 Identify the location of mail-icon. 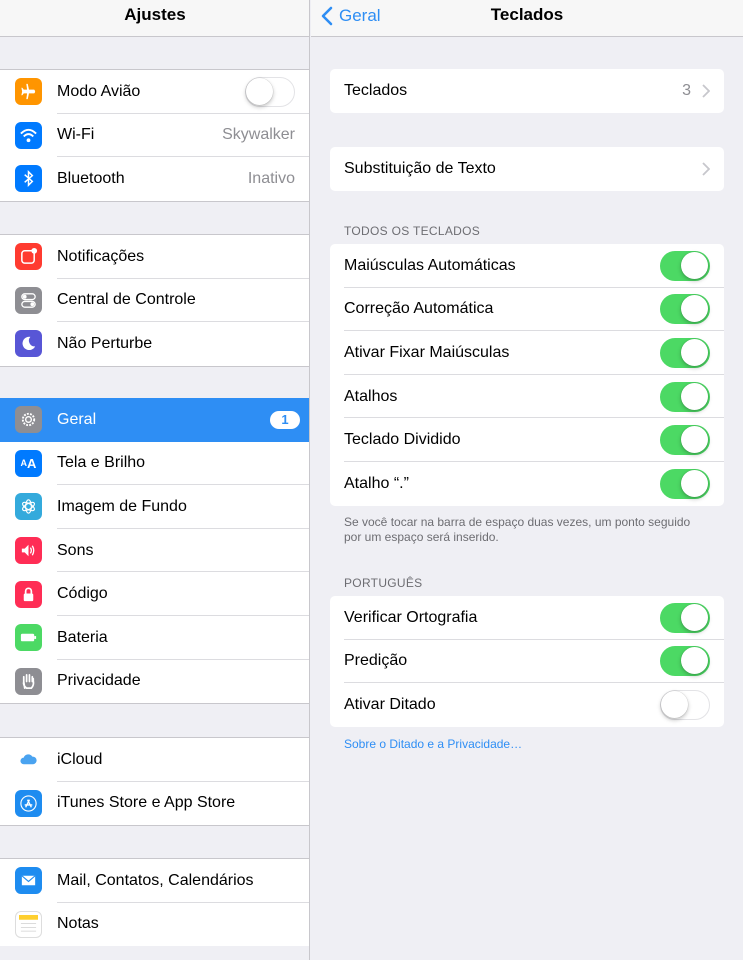
(28, 881).